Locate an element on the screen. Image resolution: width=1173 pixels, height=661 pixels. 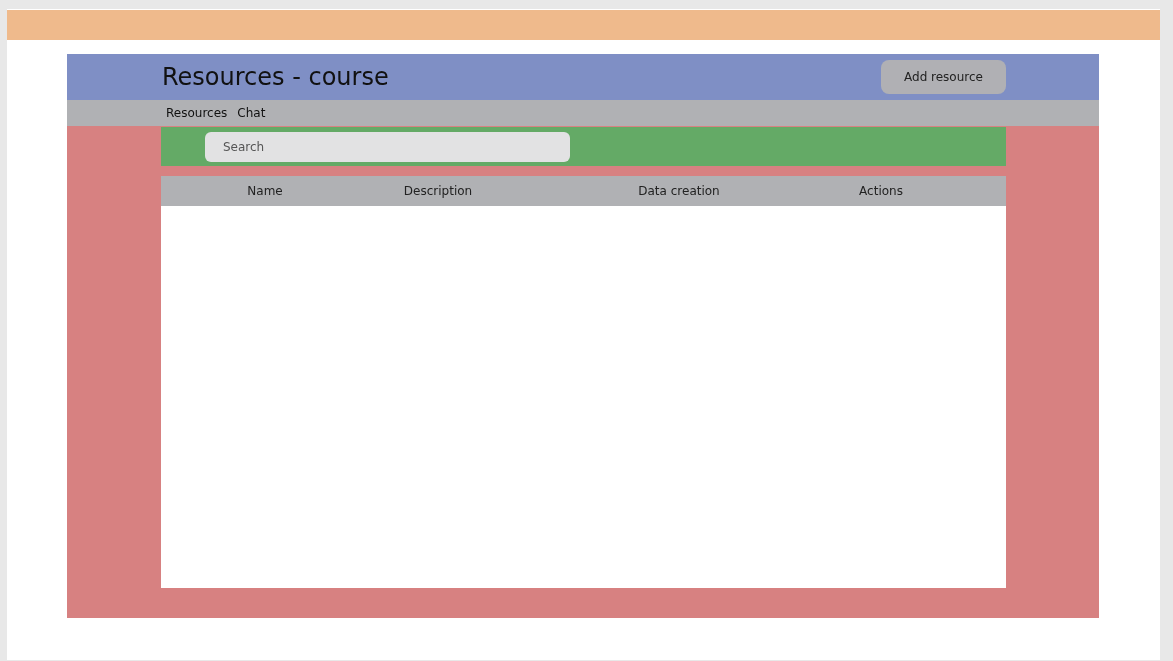
nav-link: Chat is located at coordinates (251, 113).